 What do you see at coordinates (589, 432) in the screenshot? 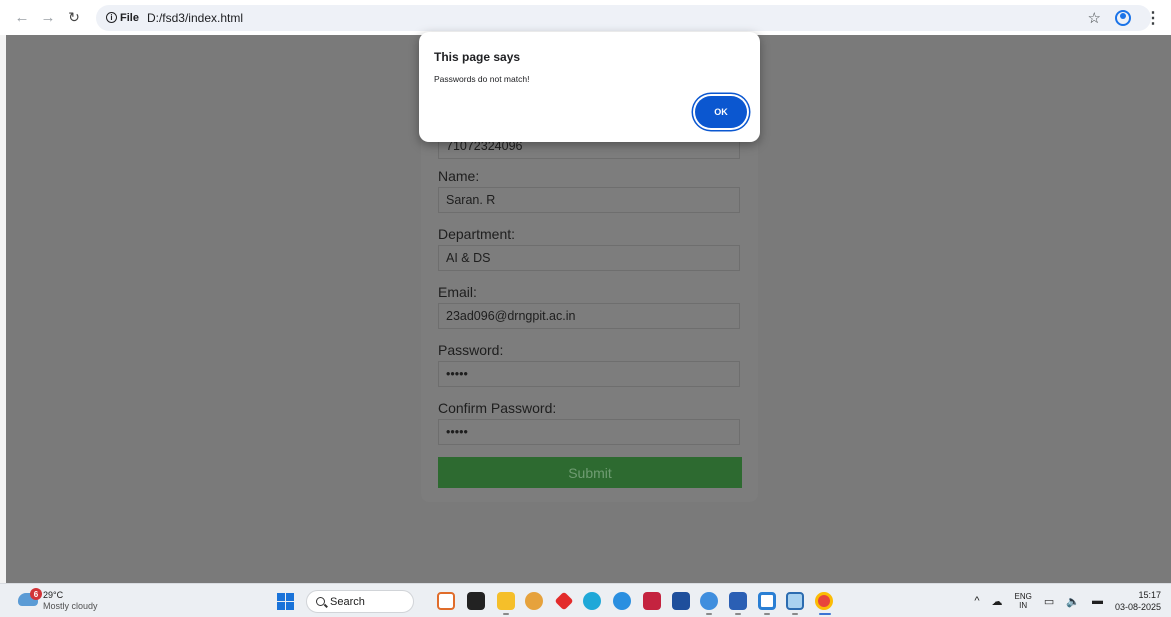
I see `confirm-password-input: •••••` at bounding box center [589, 432].